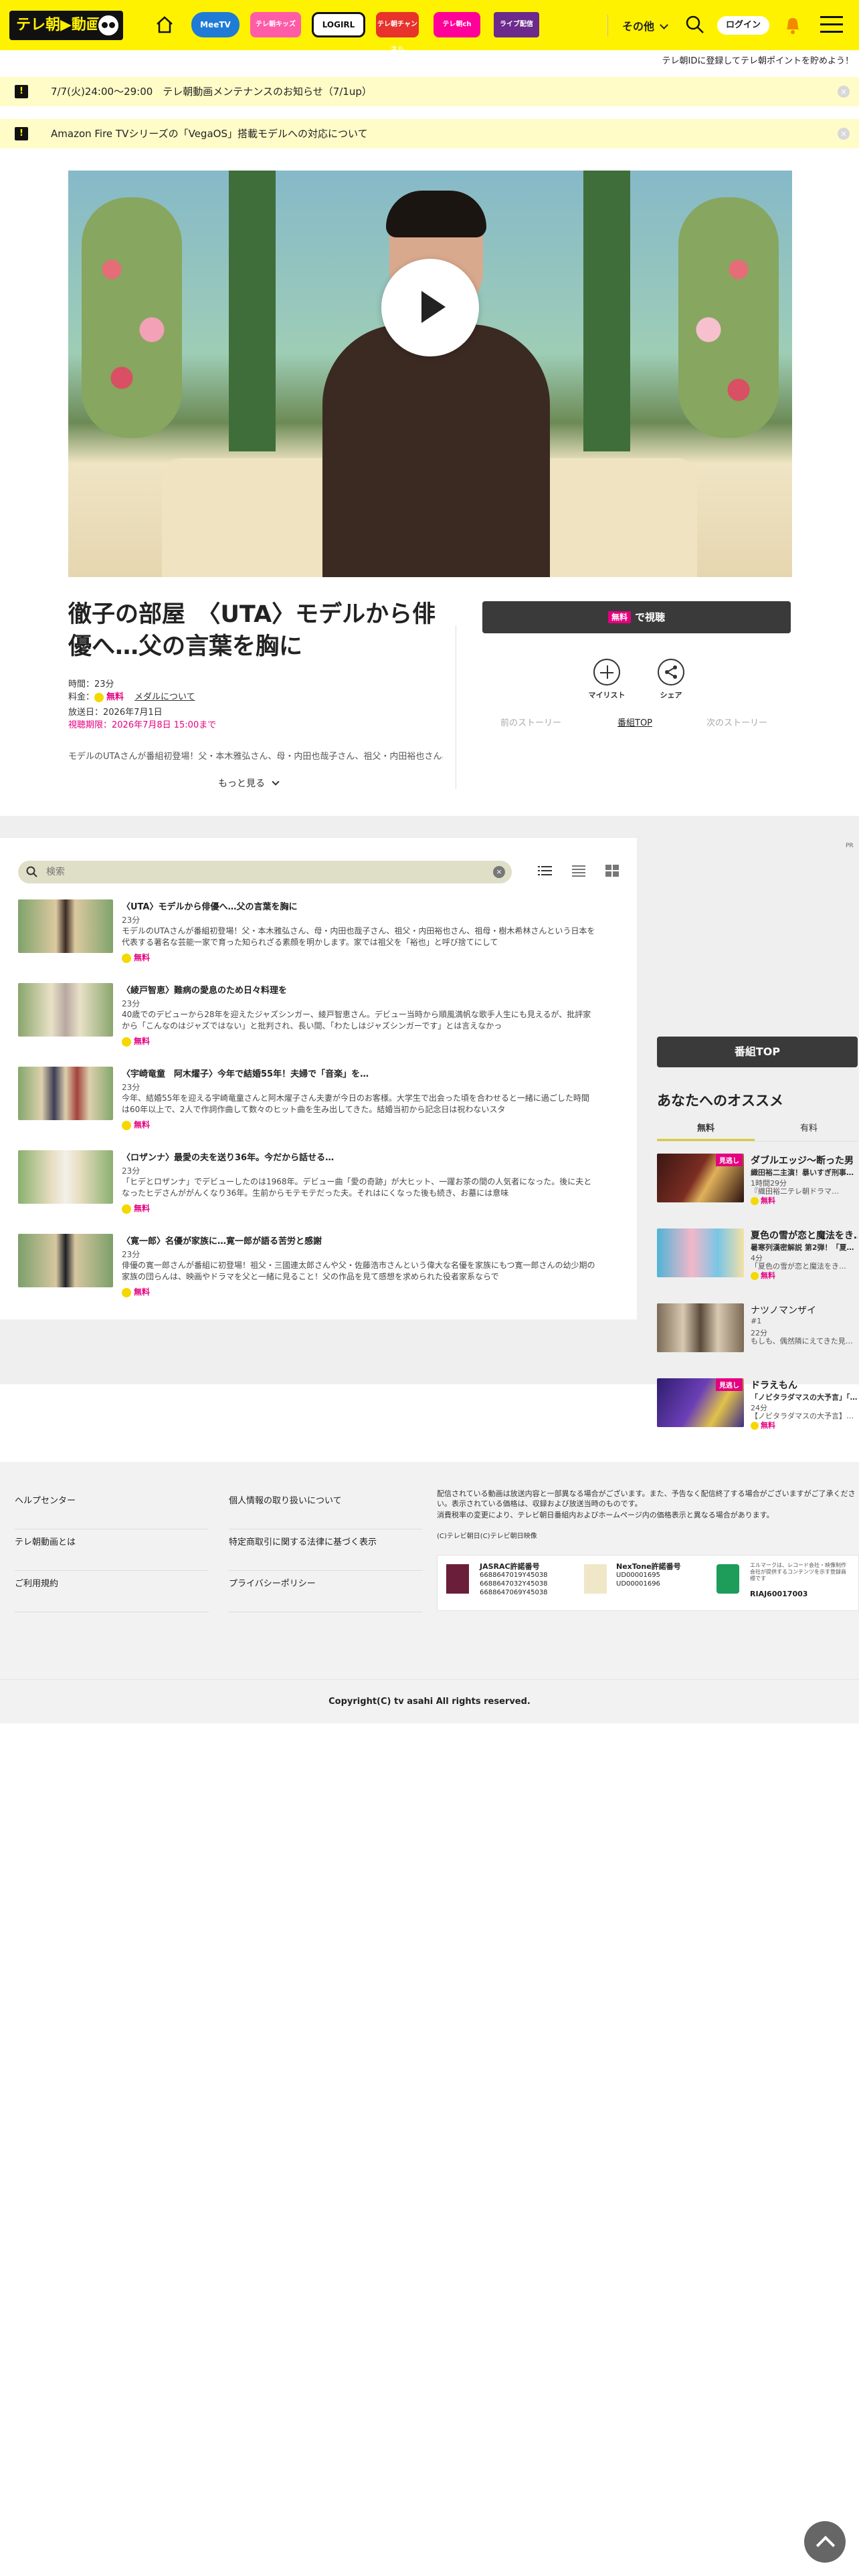  Describe the element at coordinates (671, 695) in the screenshot. I see `share-label: シェア` at that location.